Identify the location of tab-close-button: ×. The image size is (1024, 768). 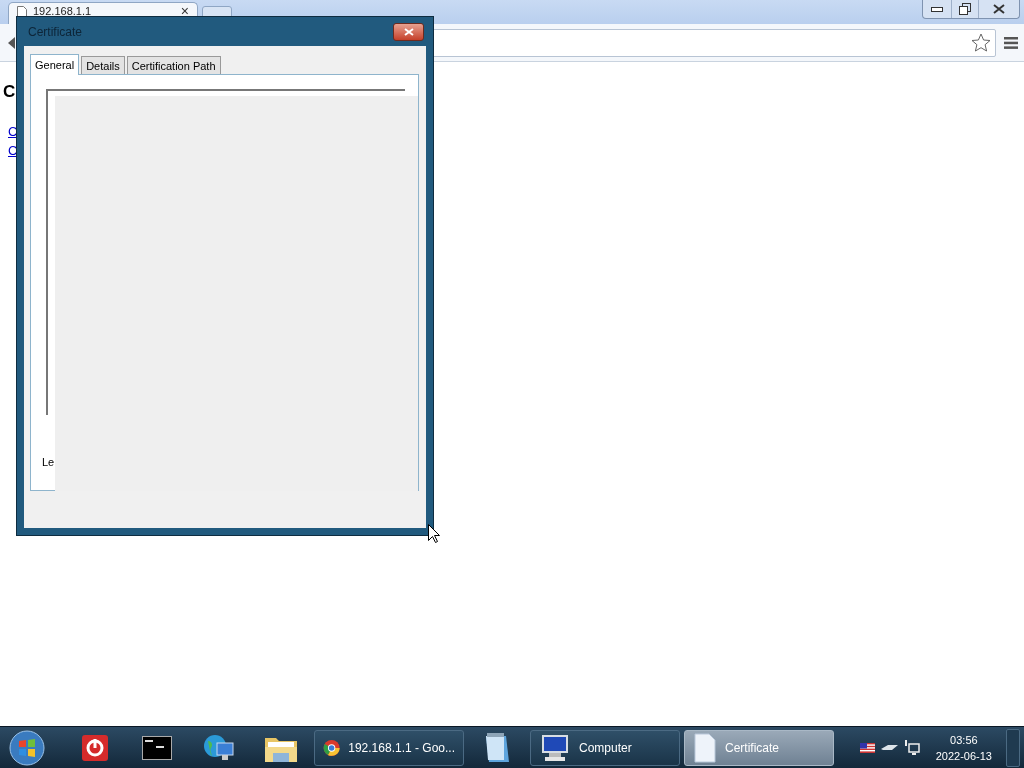
(184, 11).